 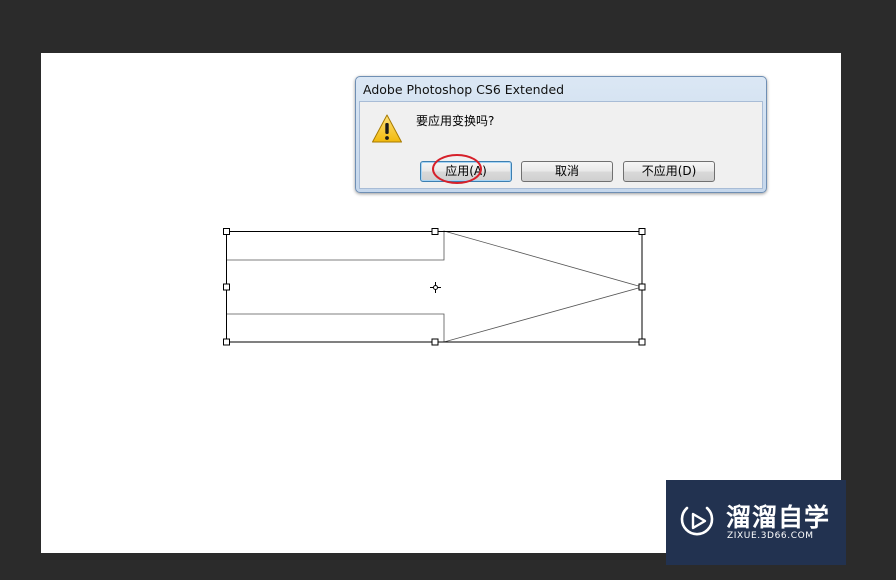 What do you see at coordinates (697, 521) in the screenshot?
I see `play-logo-icon` at bounding box center [697, 521].